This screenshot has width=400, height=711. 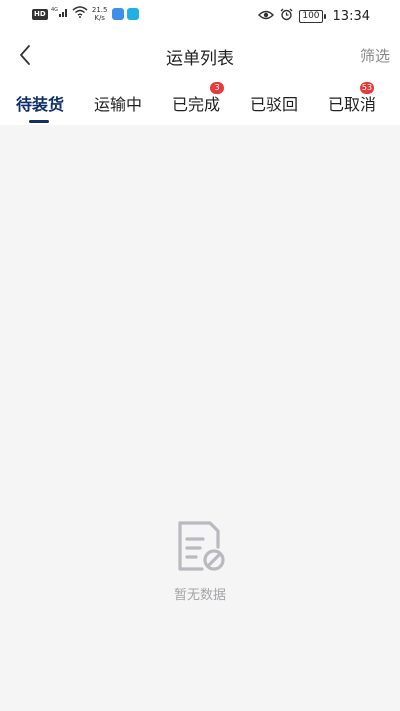 I want to click on tab-rejected: 已驳回, so click(x=274, y=101).